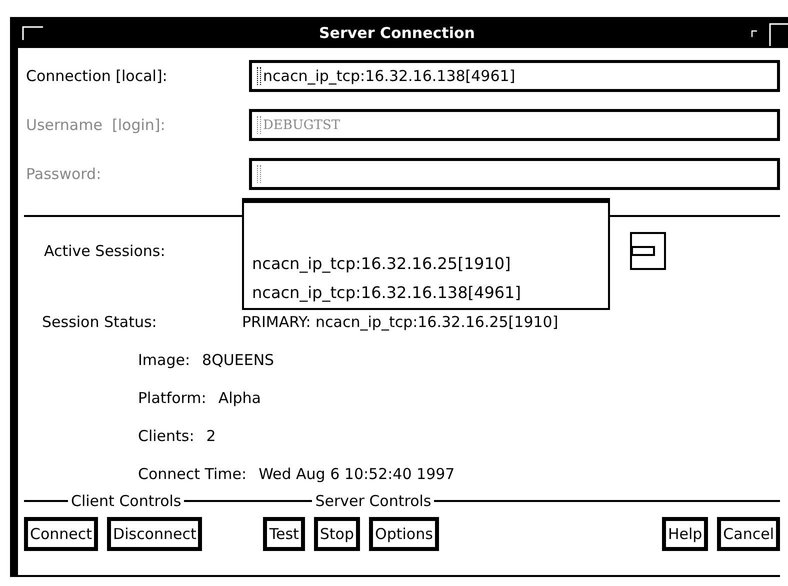 The width and height of the screenshot is (788, 586). Describe the element at coordinates (430, 263) in the screenshot. I see `menu-item: ncacn_ip_tcp:16.32.16.25[1910]` at that location.